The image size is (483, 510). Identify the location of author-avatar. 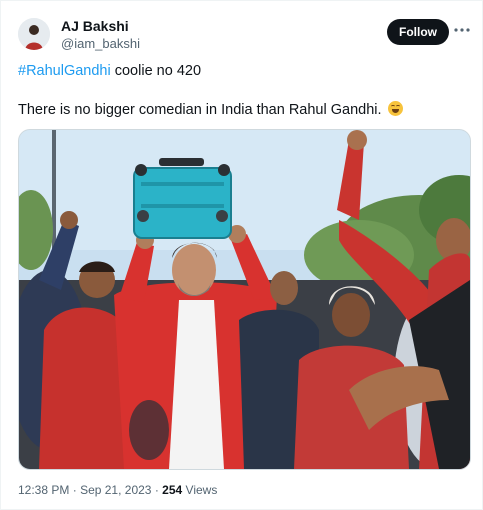
(34, 34).